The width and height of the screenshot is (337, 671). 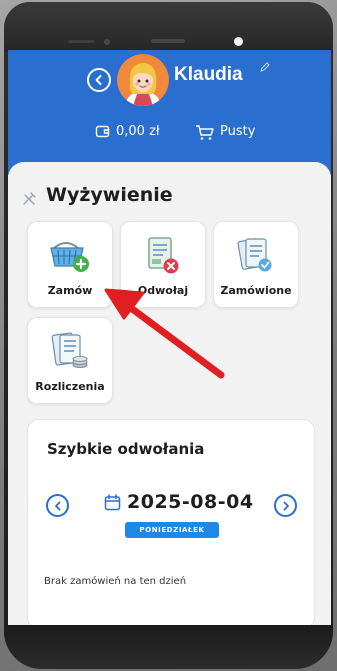 I want to click on balance-amount: 0,00 zł, so click(x=138, y=131).